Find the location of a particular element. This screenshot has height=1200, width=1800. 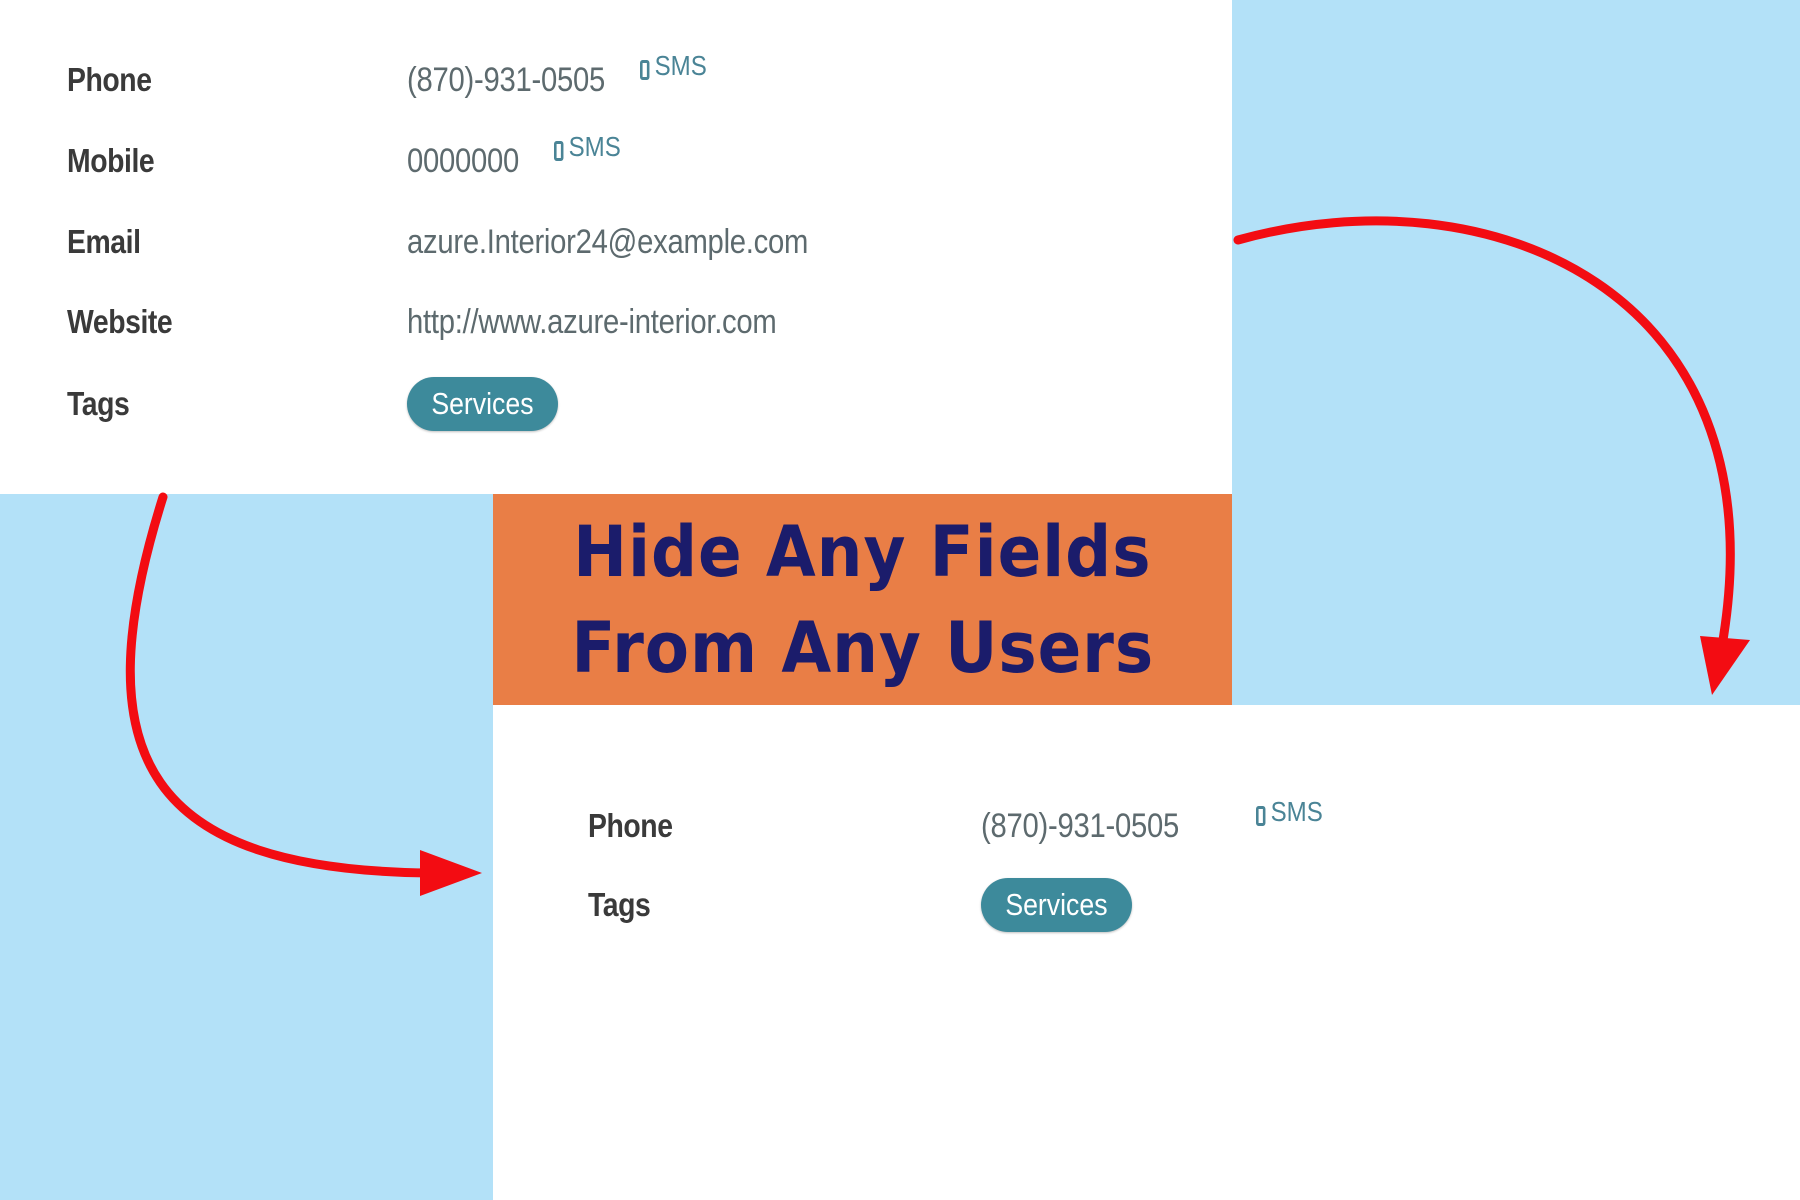

arrow-curve-right is located at coordinates (1484, 430).